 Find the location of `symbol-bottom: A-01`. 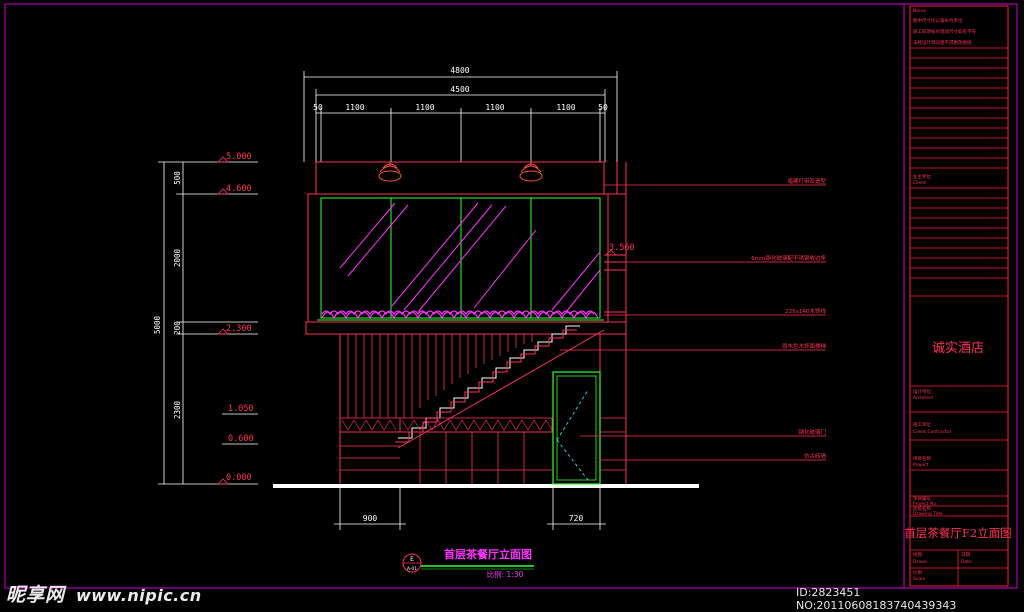

symbol-bottom: A-01 is located at coordinates (412, 569).